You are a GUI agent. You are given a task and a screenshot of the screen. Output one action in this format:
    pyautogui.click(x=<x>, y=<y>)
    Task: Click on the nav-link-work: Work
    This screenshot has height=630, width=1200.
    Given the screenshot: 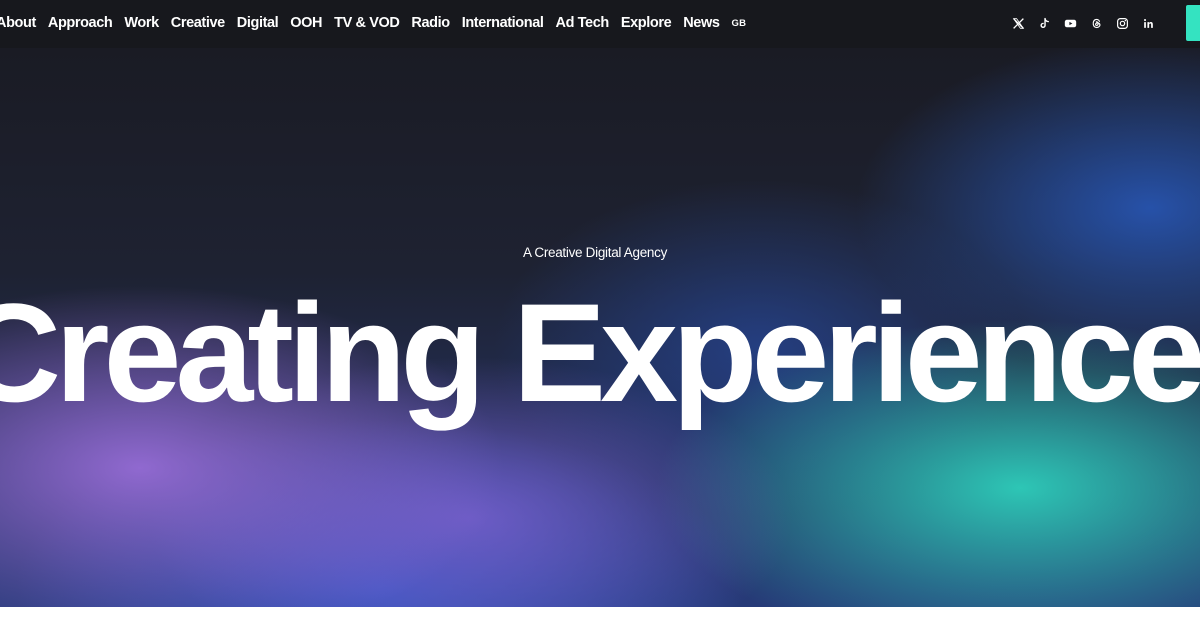 What is the action you would take?
    pyautogui.click(x=141, y=23)
    